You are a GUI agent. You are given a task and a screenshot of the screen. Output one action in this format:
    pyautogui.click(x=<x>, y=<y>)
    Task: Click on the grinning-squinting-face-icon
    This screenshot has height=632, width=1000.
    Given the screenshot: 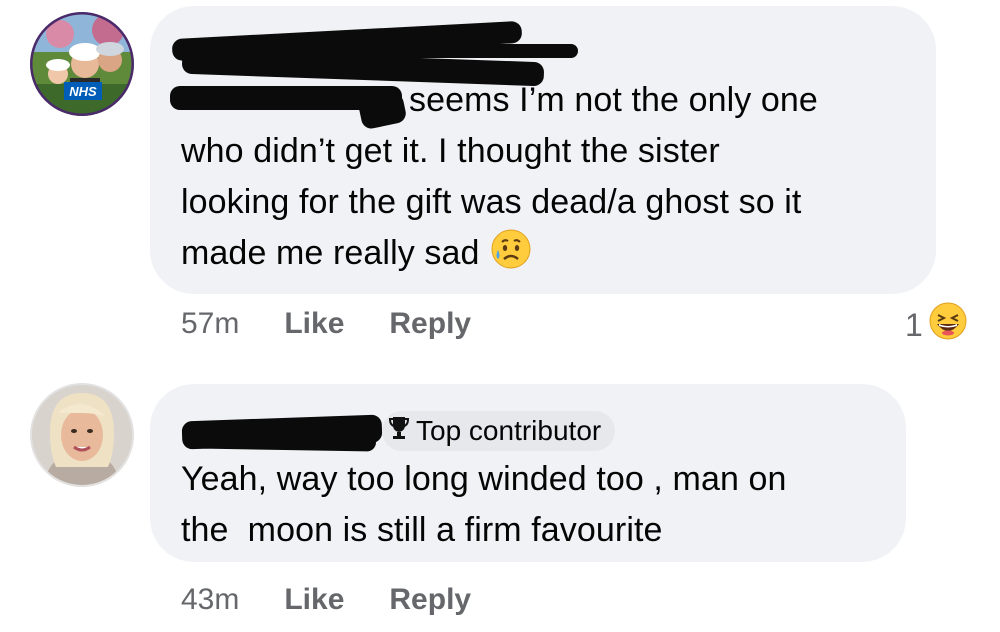 What is the action you would take?
    pyautogui.click(x=948, y=325)
    